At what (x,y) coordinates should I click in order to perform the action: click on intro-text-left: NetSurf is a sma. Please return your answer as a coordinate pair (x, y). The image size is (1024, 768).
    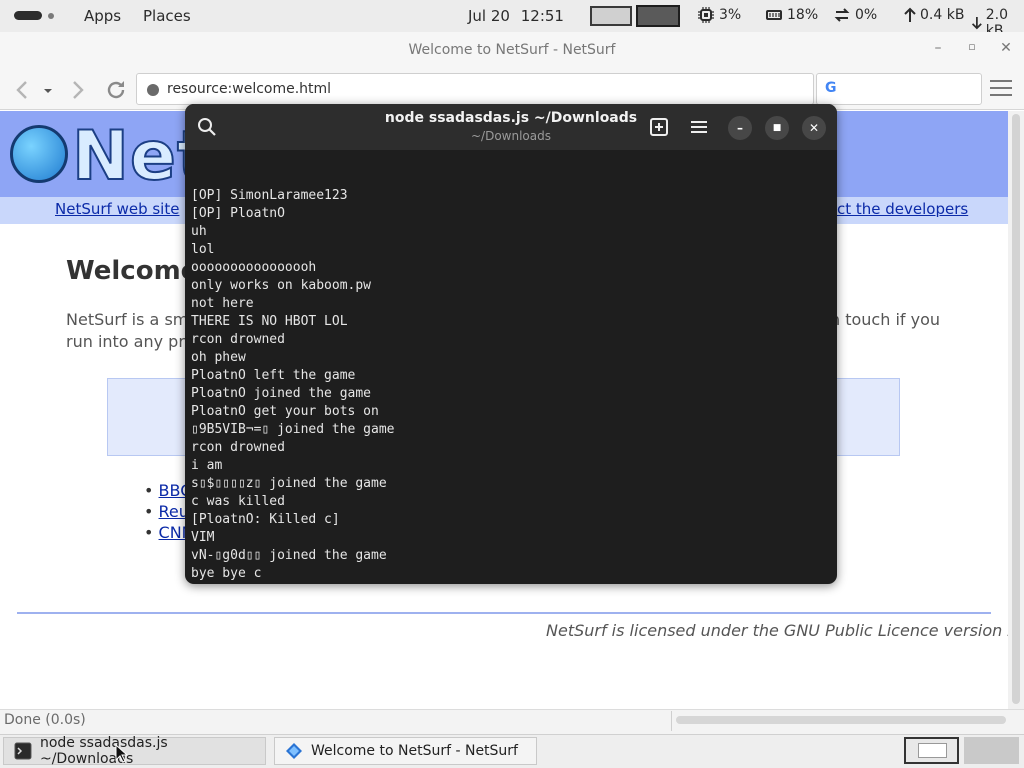
    Looking at the image, I should click on (132, 319).